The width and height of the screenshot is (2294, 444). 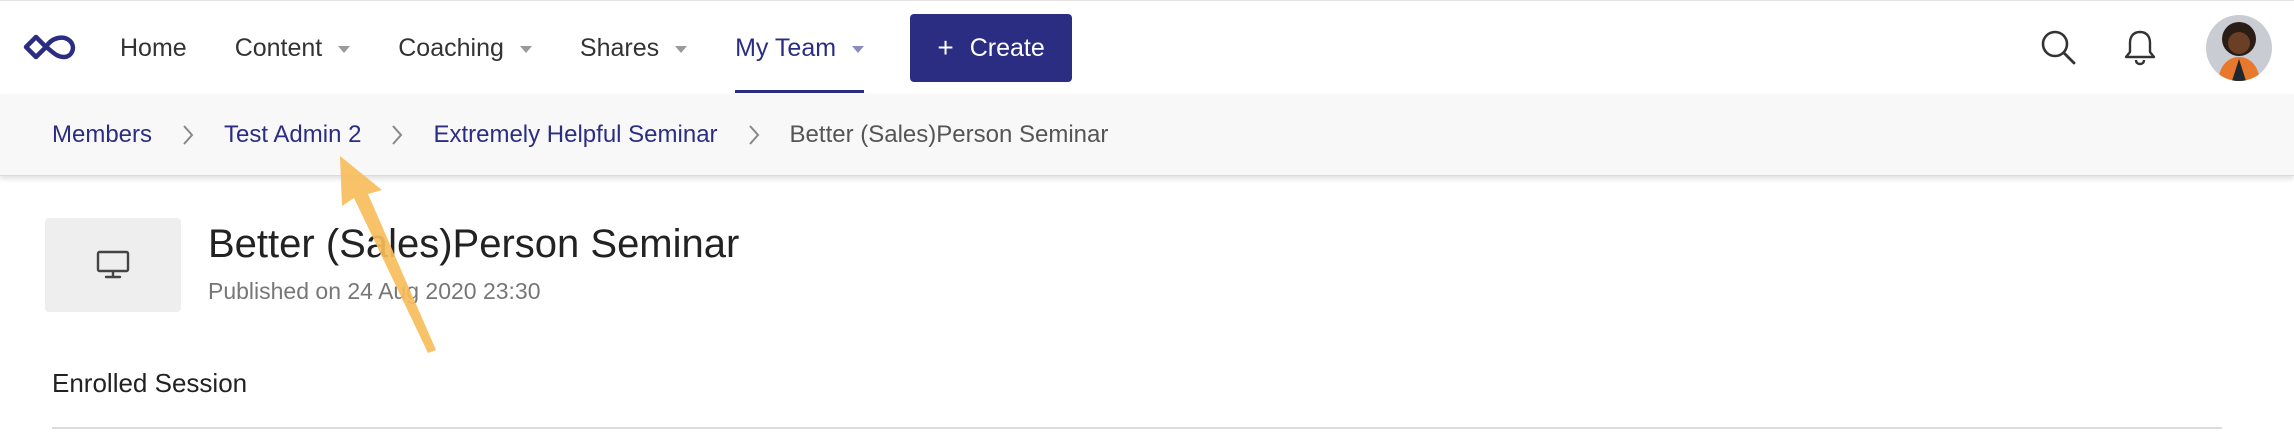 I want to click on monitor-icon, so click(x=113, y=264).